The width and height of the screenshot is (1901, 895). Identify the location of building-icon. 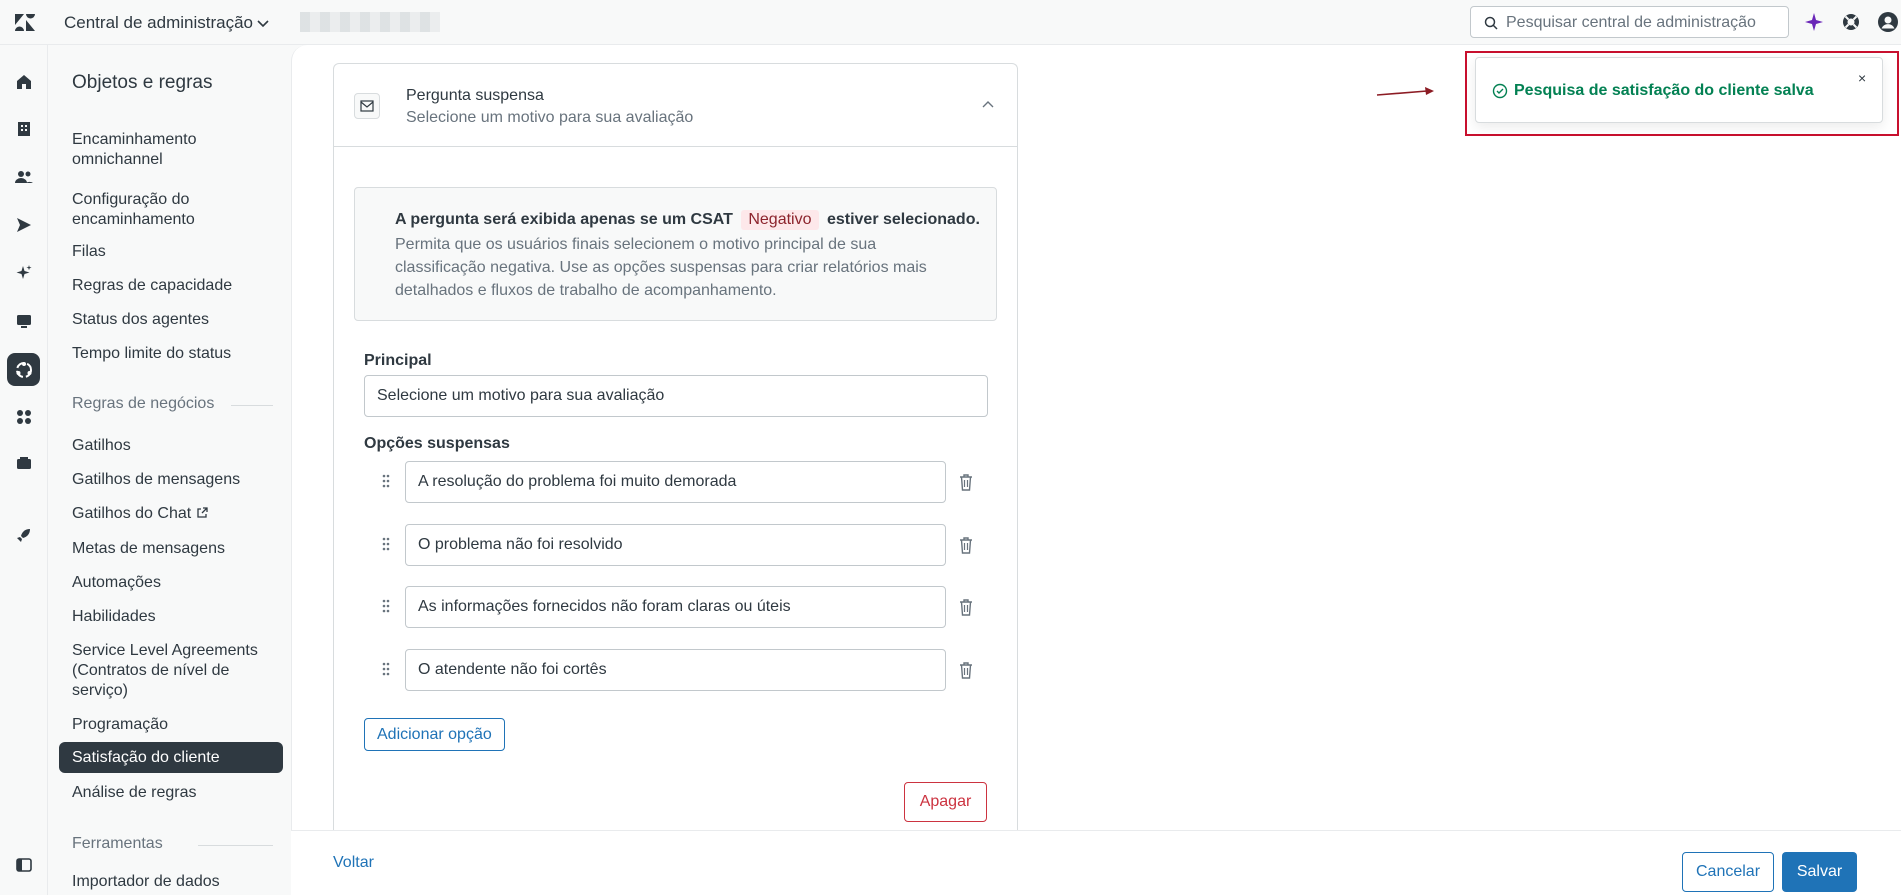
(24, 129).